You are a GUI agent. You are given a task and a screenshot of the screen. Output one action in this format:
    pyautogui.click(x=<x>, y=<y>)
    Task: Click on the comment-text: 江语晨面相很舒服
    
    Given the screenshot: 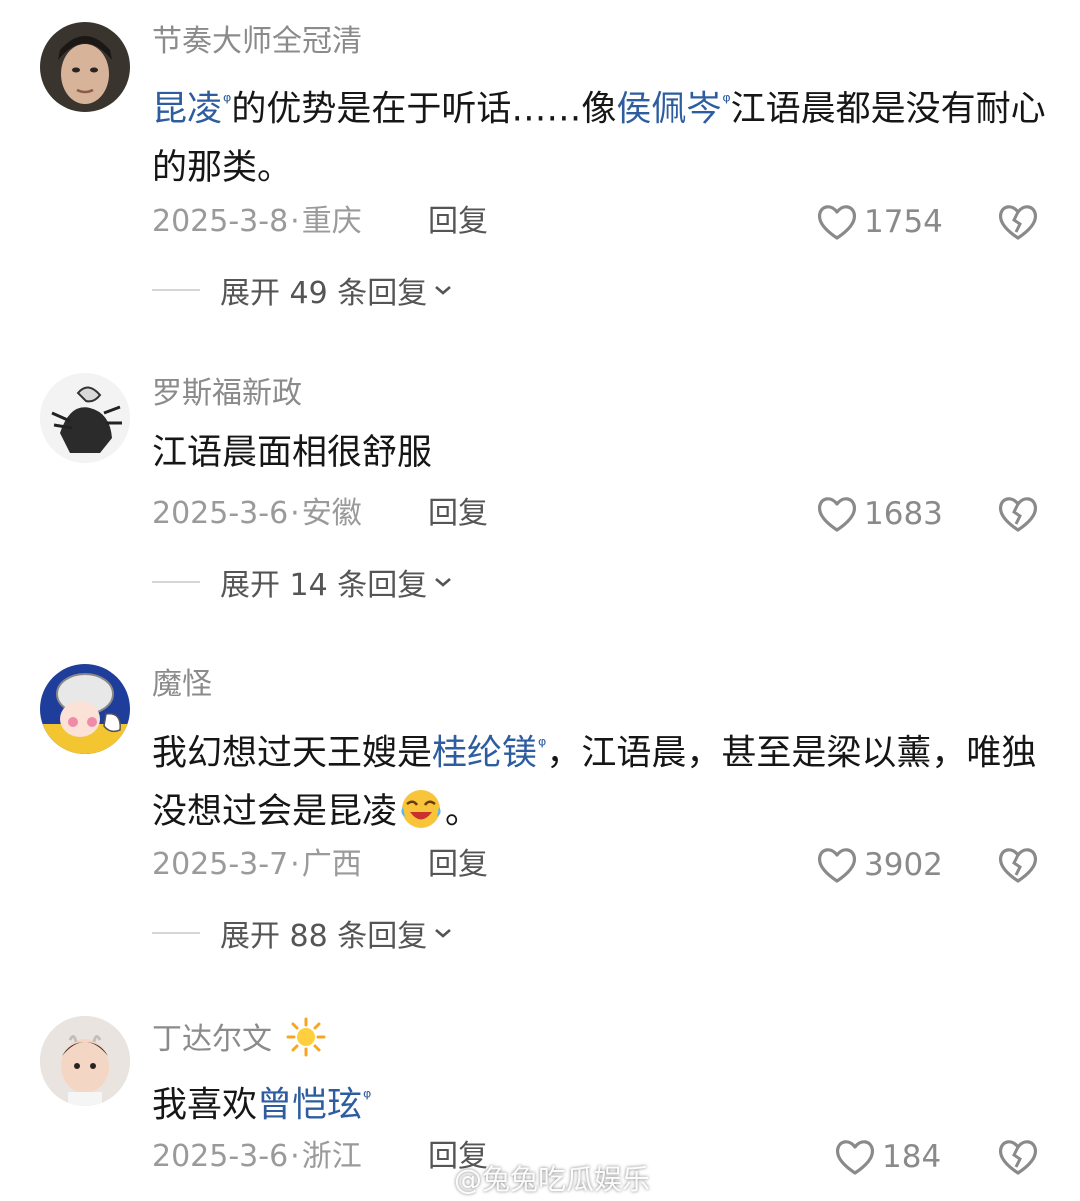 What is the action you would take?
    pyautogui.click(x=602, y=453)
    